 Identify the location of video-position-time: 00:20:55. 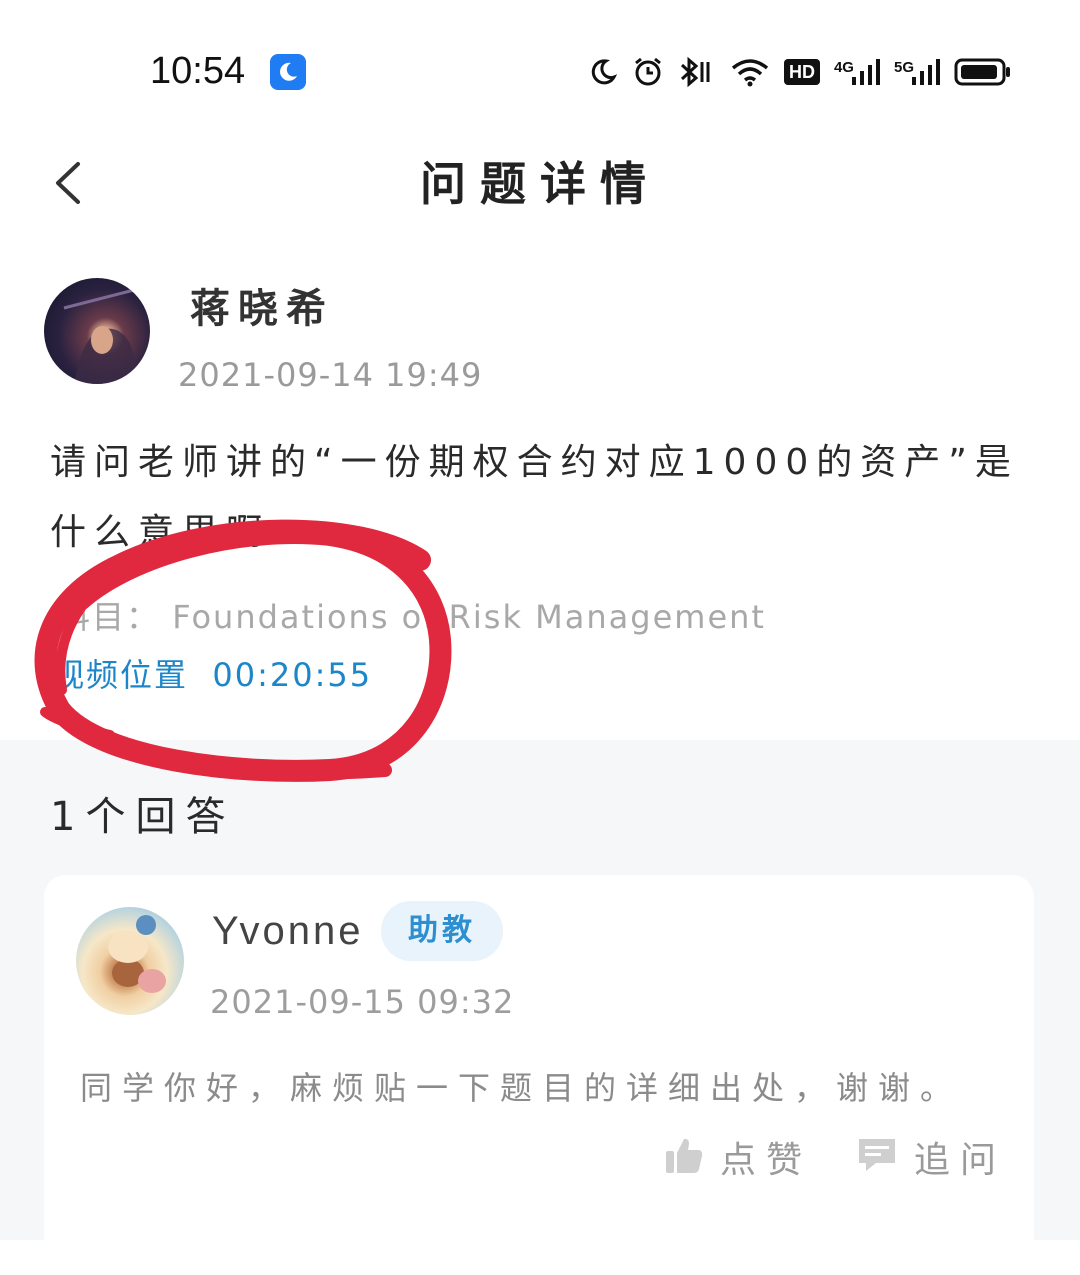
(292, 675).